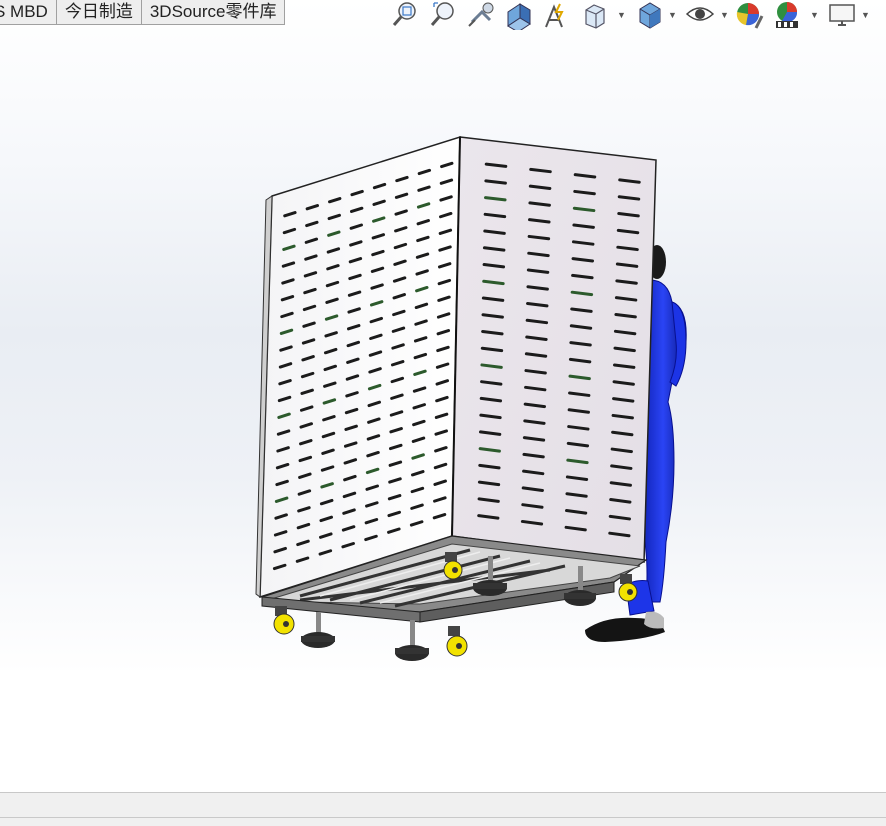 The height and width of the screenshot is (826, 886). I want to click on cabinet-left-panel, so click(358, 367).